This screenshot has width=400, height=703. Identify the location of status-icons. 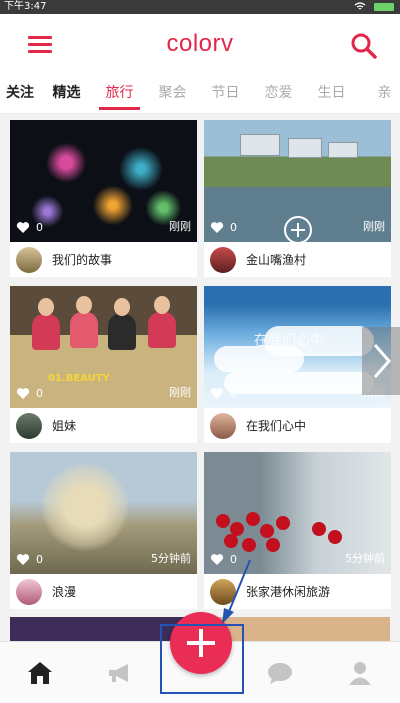
(374, 7).